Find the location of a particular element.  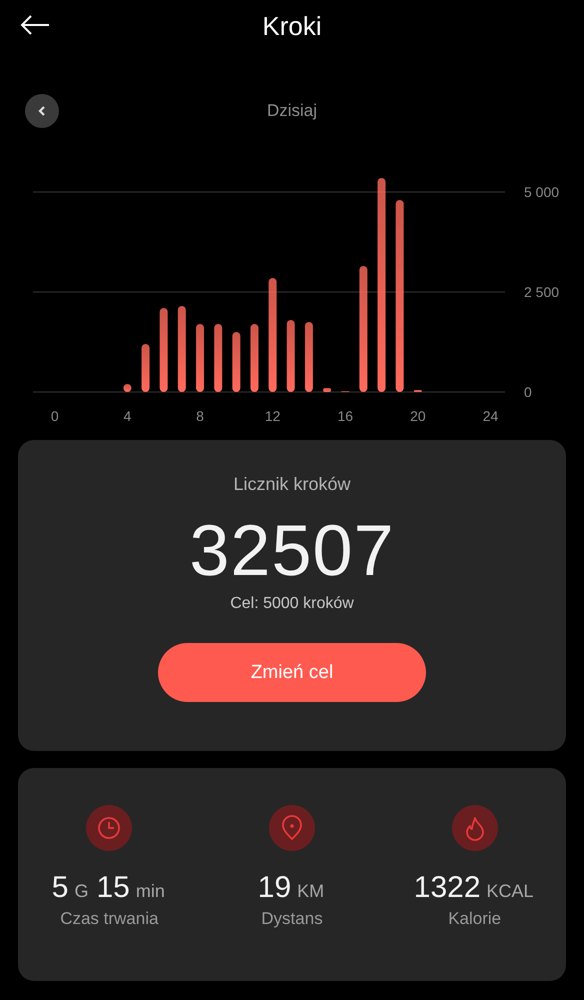

location-pin-icon is located at coordinates (291, 828).